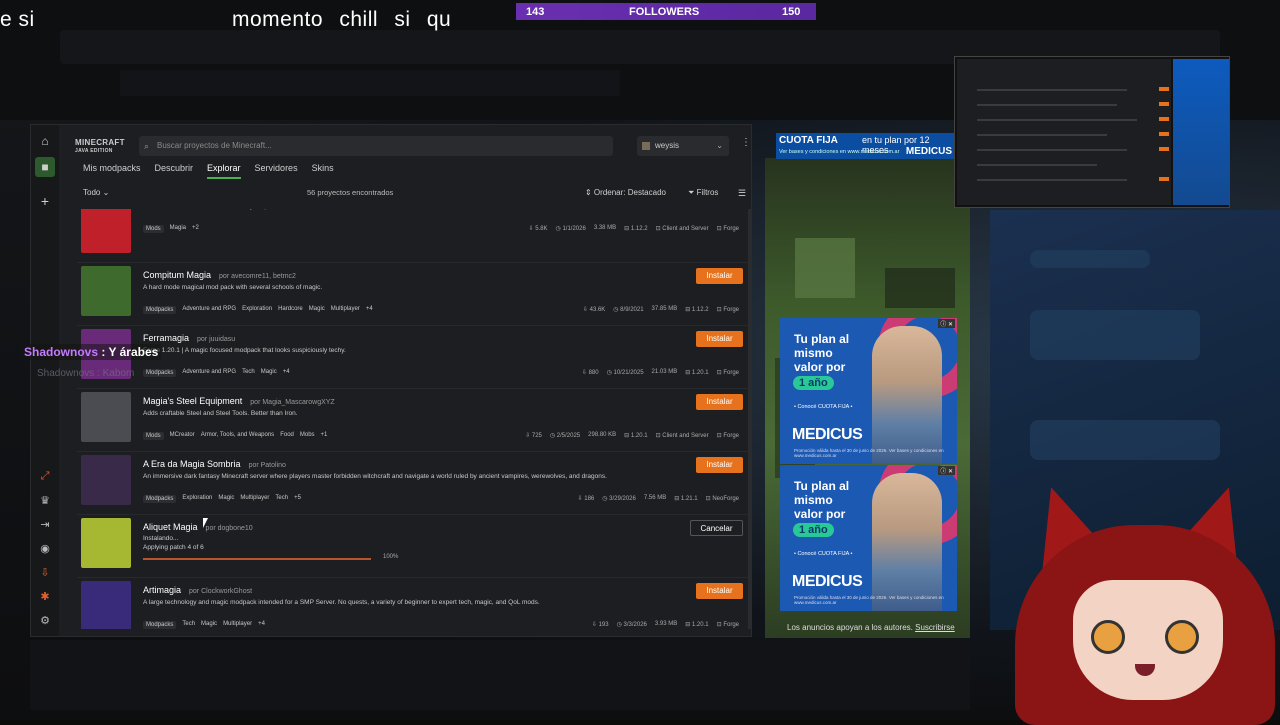  I want to click on project-name: Ferramagia por juuidasu, so click(189, 338).